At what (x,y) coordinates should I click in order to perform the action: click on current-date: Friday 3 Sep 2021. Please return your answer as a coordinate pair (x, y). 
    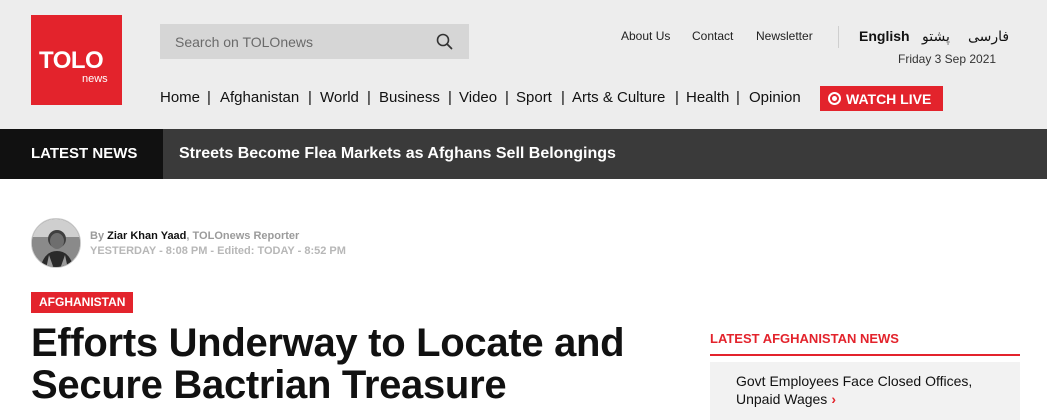
    Looking at the image, I should click on (947, 59).